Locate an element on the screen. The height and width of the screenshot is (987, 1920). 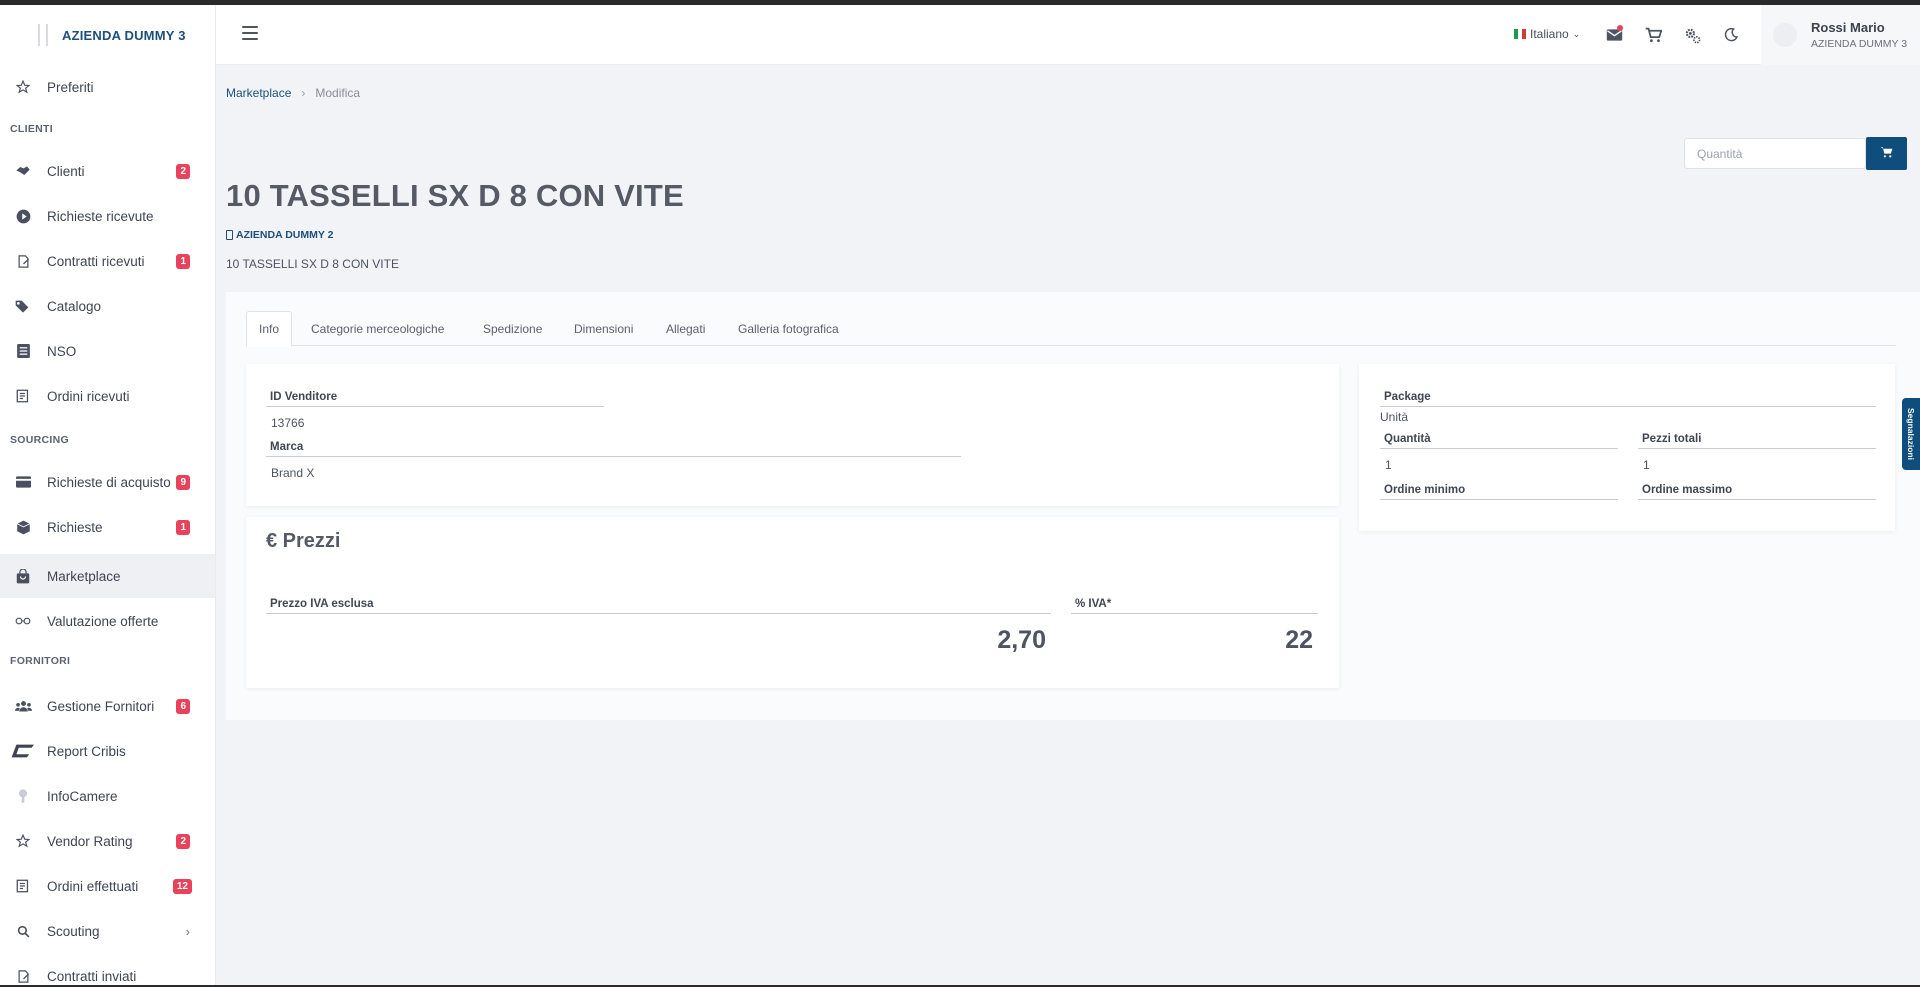
sidebar-item-infocamere: InfoCamere is located at coordinates (107, 796).